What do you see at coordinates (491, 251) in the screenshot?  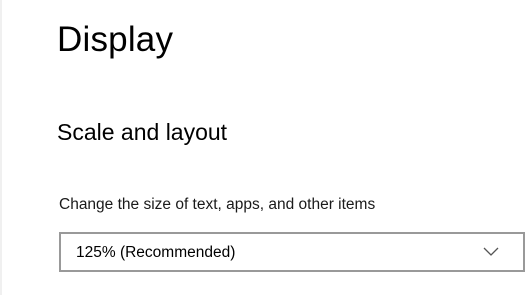 I see `chevron-down-icon` at bounding box center [491, 251].